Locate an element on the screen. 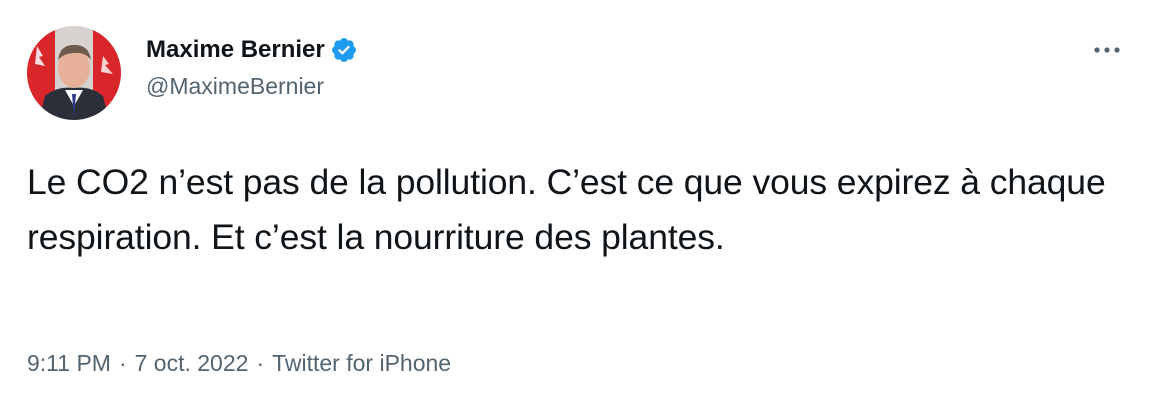 The image size is (1159, 402). avatar is located at coordinates (74, 73).